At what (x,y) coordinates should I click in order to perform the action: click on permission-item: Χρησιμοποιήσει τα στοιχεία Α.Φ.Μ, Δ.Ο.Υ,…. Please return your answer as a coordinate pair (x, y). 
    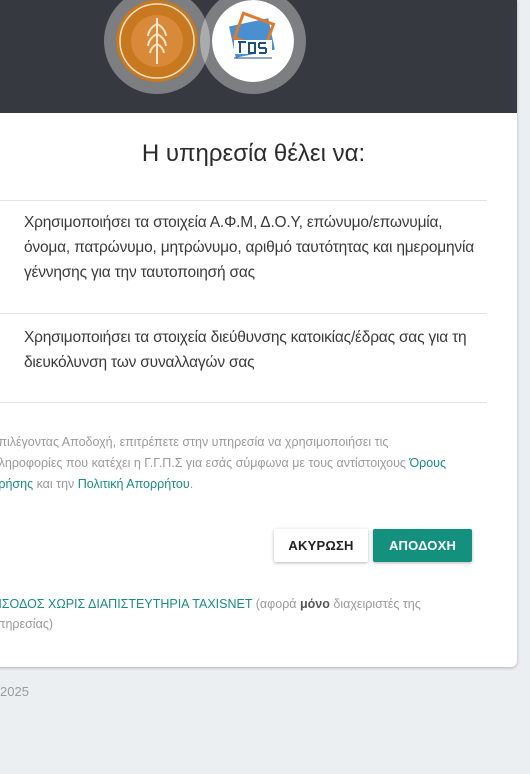
    Looking at the image, I should click on (249, 247).